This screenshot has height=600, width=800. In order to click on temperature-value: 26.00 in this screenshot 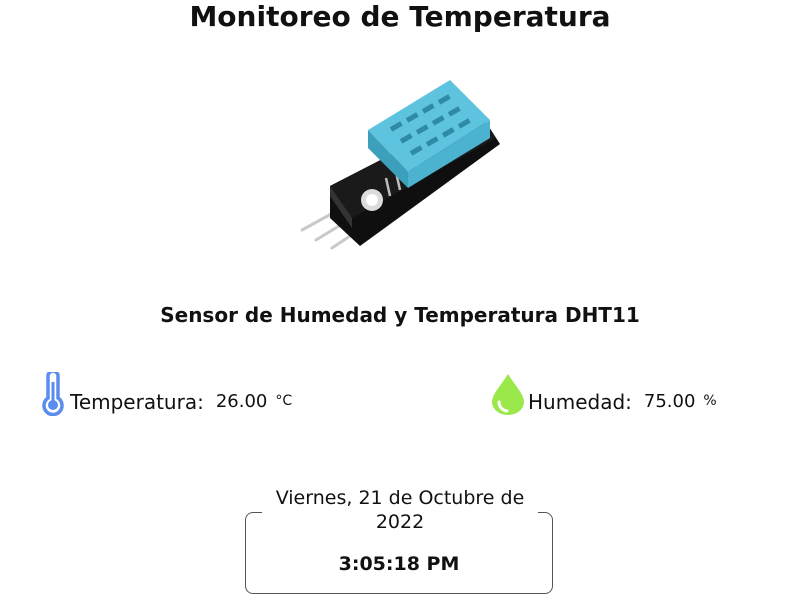, I will do `click(241, 401)`.